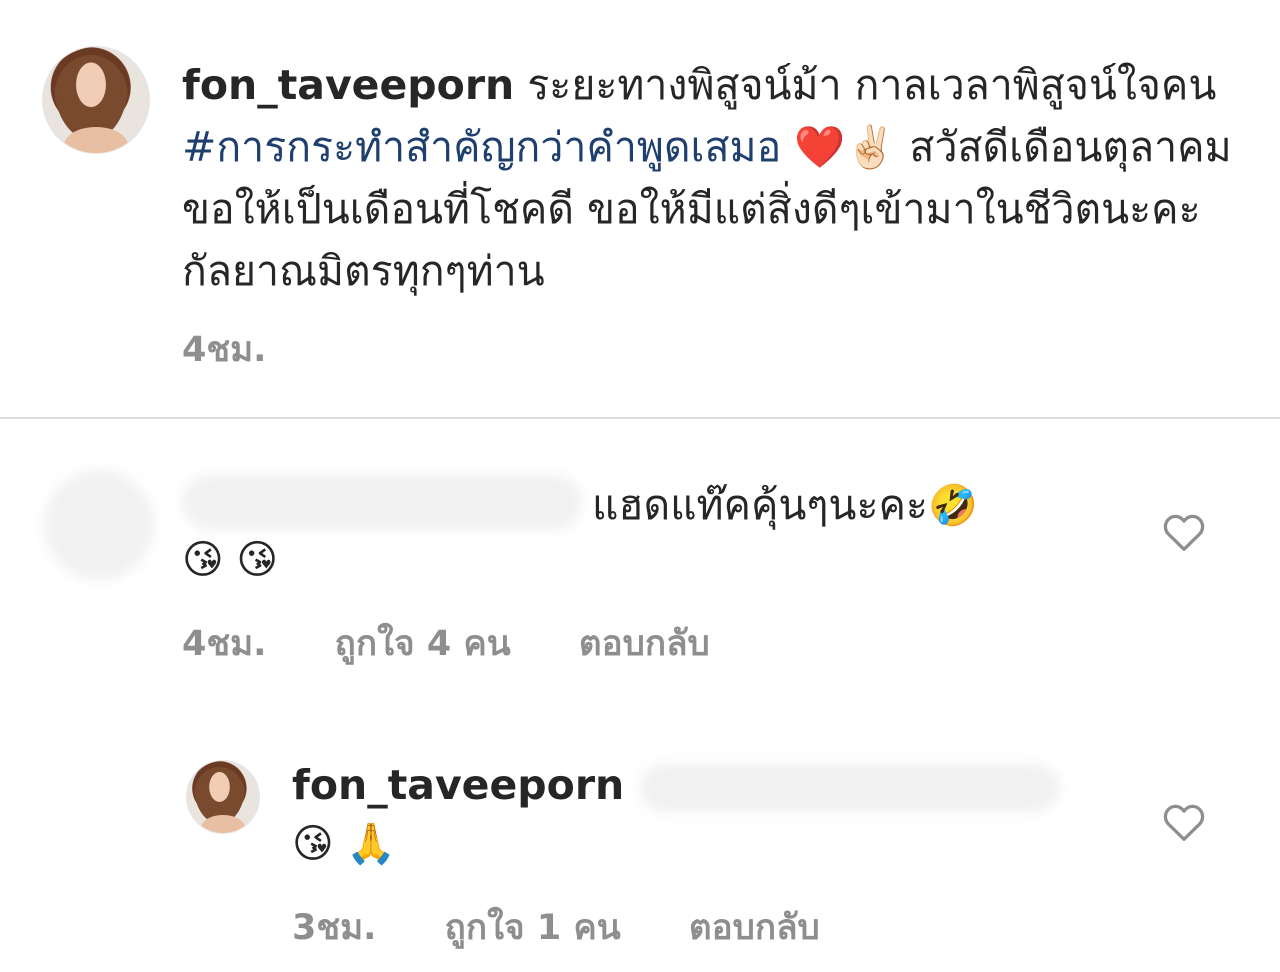  I want to click on comment-1-likes: ถูกใจ 4 คน, so click(423, 643).